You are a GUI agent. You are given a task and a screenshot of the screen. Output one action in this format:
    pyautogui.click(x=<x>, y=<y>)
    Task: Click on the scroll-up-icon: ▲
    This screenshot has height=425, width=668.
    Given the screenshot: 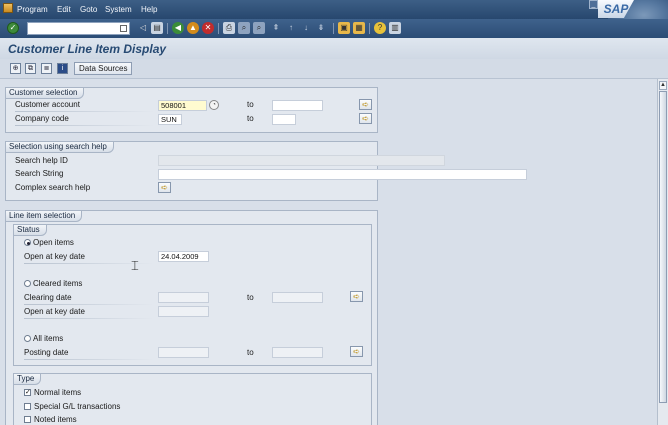 What is the action you would take?
    pyautogui.click(x=663, y=85)
    